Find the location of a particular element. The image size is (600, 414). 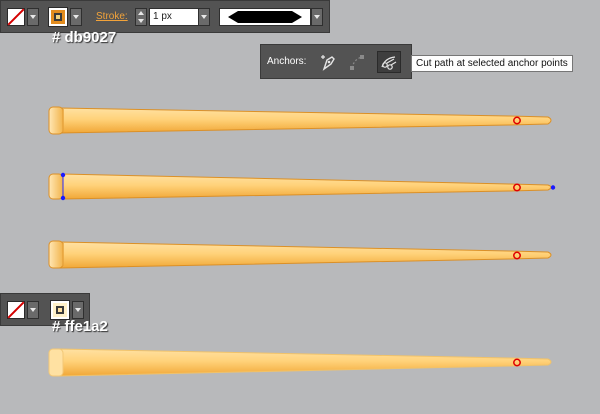

anchor-point-top-left is located at coordinates (63, 175).